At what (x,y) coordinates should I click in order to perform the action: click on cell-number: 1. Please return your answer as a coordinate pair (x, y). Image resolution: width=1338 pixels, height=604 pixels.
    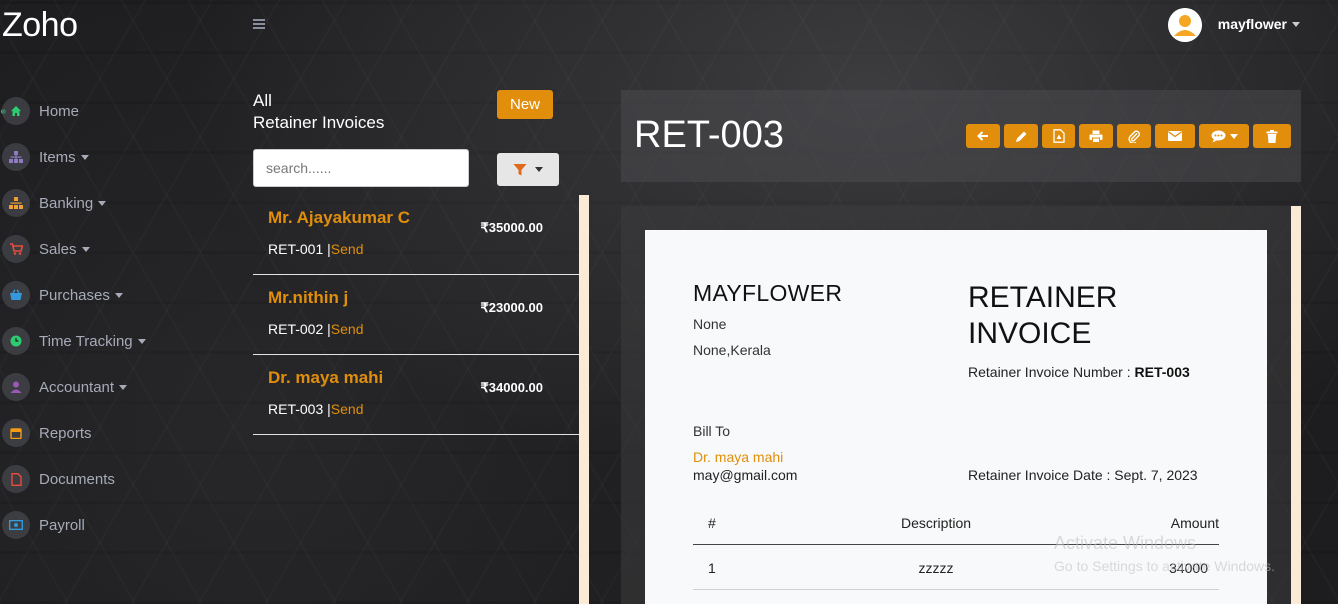
    Looking at the image, I should click on (712, 568).